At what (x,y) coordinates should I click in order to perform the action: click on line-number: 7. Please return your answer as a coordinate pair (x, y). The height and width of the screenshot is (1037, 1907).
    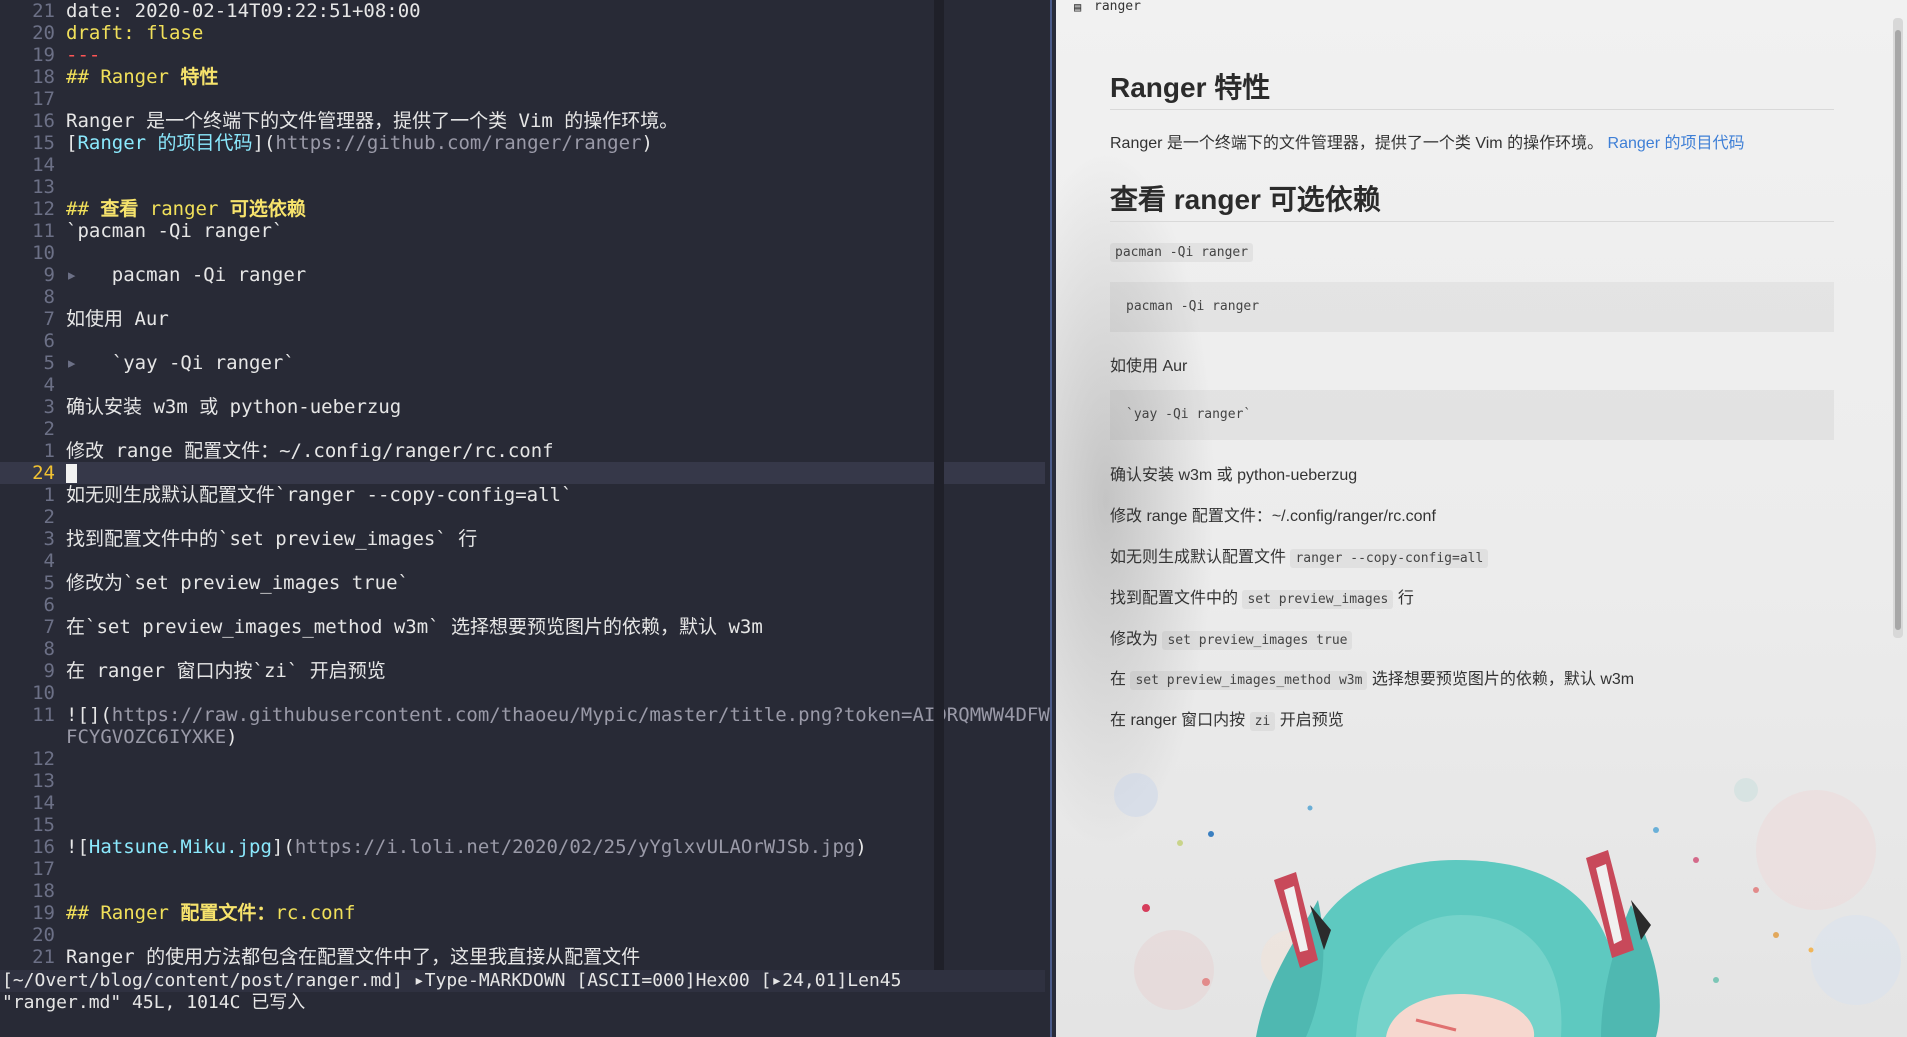
    Looking at the image, I should click on (49, 627).